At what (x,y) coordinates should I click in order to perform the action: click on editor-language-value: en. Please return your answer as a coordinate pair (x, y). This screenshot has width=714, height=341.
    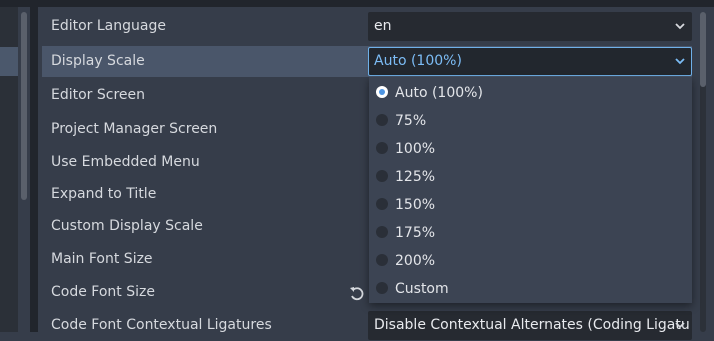
    Looking at the image, I should click on (383, 26).